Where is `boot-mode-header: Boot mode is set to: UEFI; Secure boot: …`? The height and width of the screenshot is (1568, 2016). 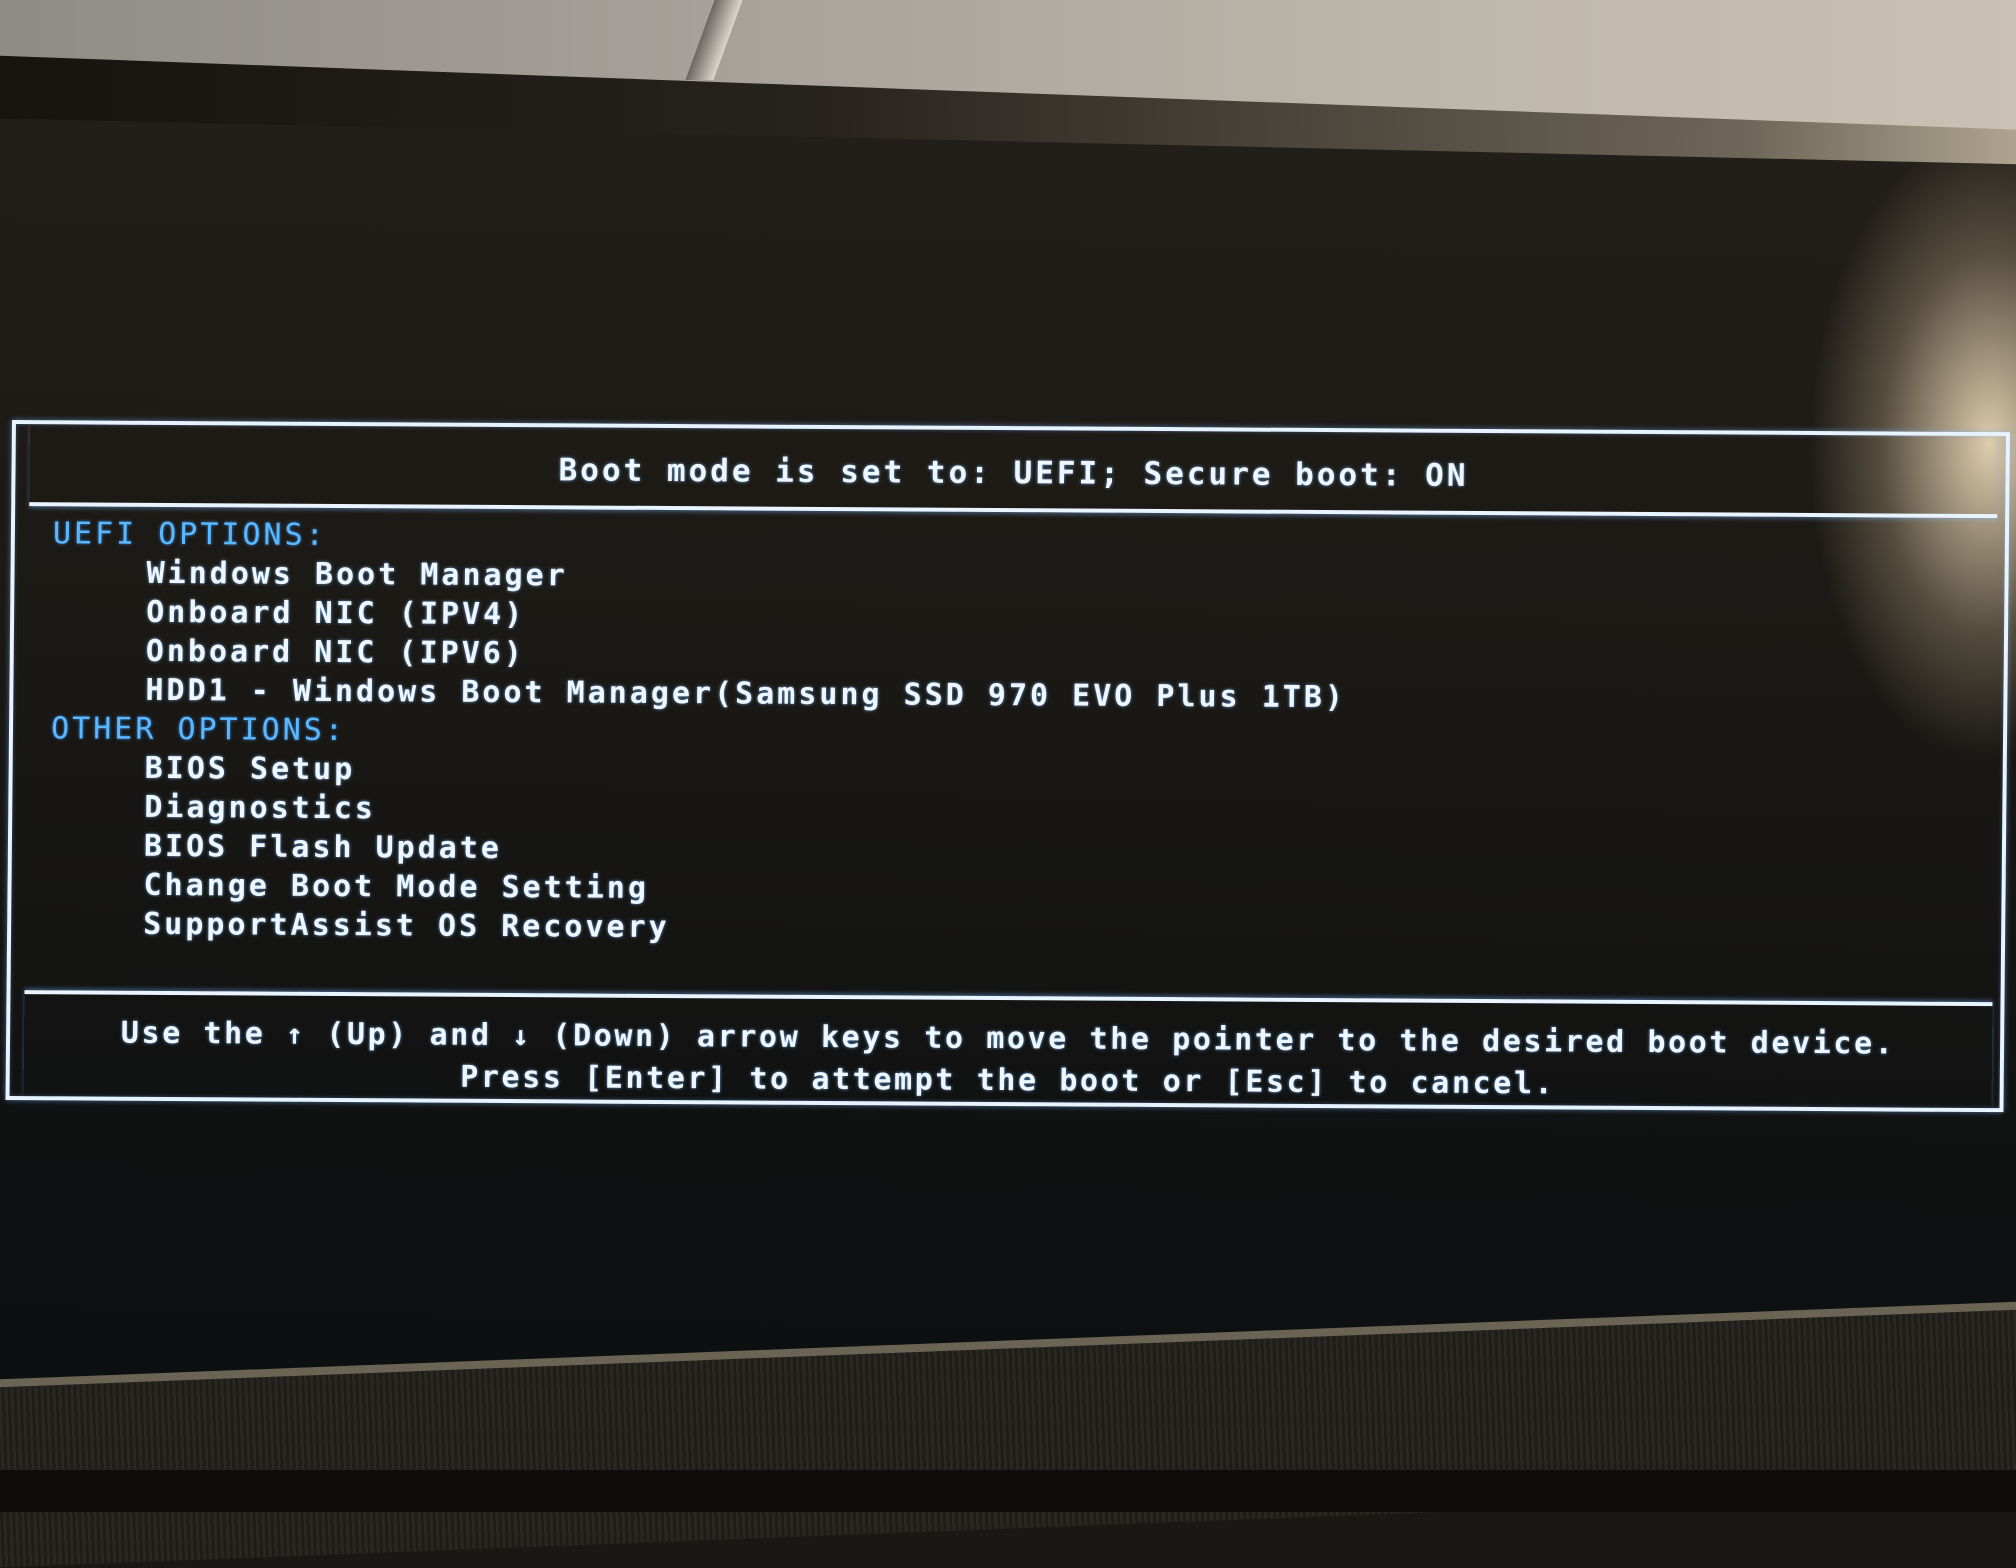 boot-mode-header: Boot mode is set to: UEFI; Secure boot: … is located at coordinates (1013, 471).